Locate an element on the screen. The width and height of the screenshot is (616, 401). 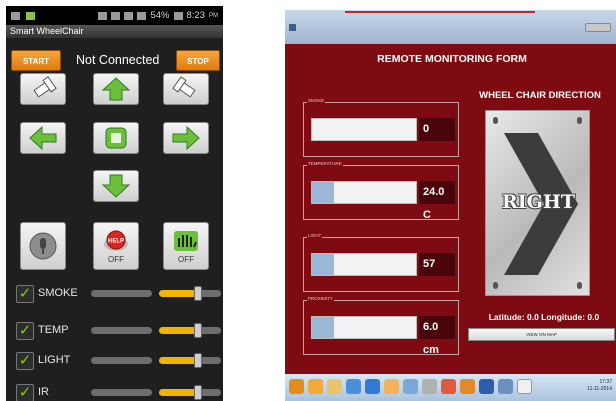
temperature-value: 24.0 C is located at coordinates (437, 201).